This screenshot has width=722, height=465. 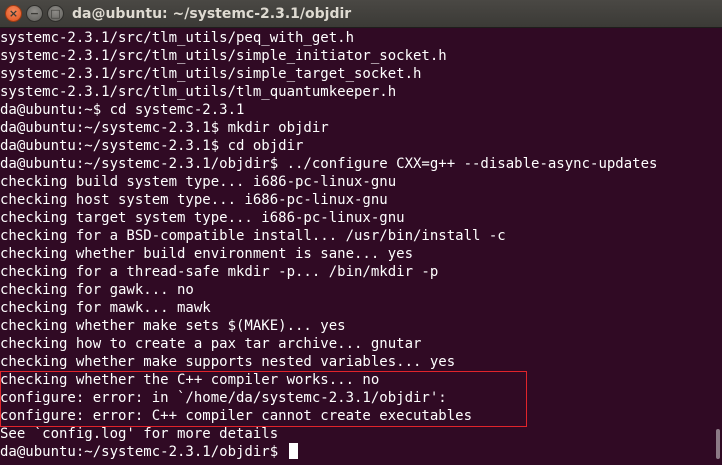 What do you see at coordinates (122, 110) in the screenshot?
I see `terminal-line: da@ubuntu:~$ cd systemc-2.3.1` at bounding box center [122, 110].